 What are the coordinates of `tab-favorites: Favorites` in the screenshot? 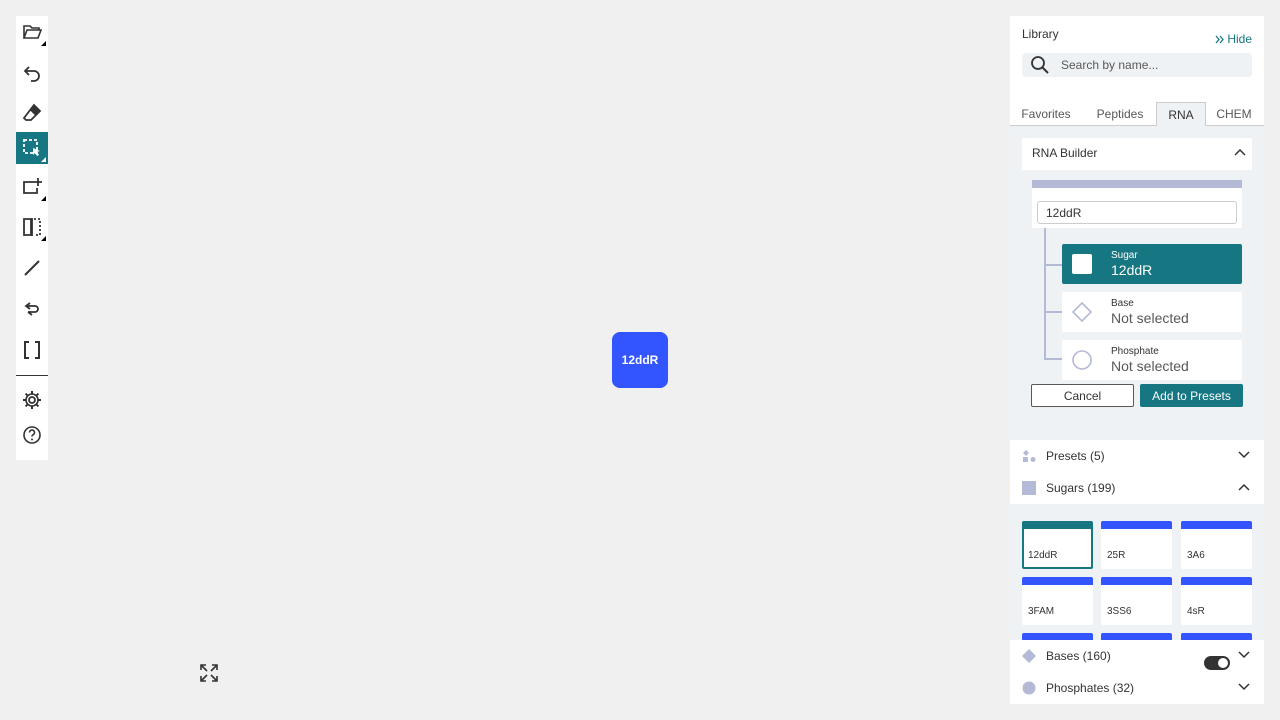 It's located at (1046, 114).